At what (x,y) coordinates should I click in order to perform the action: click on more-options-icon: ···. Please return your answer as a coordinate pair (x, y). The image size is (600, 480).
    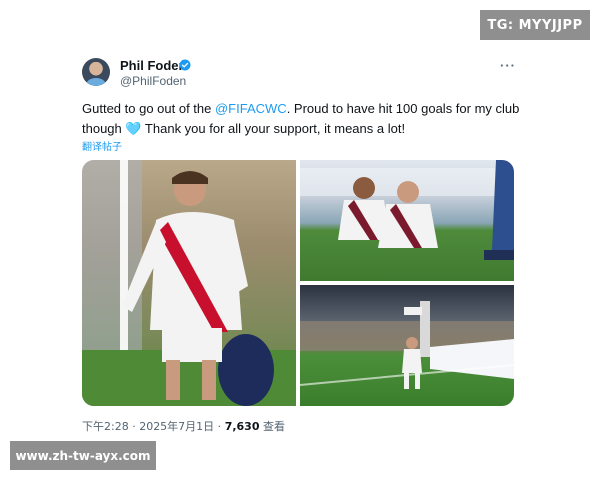
    Looking at the image, I should click on (508, 65).